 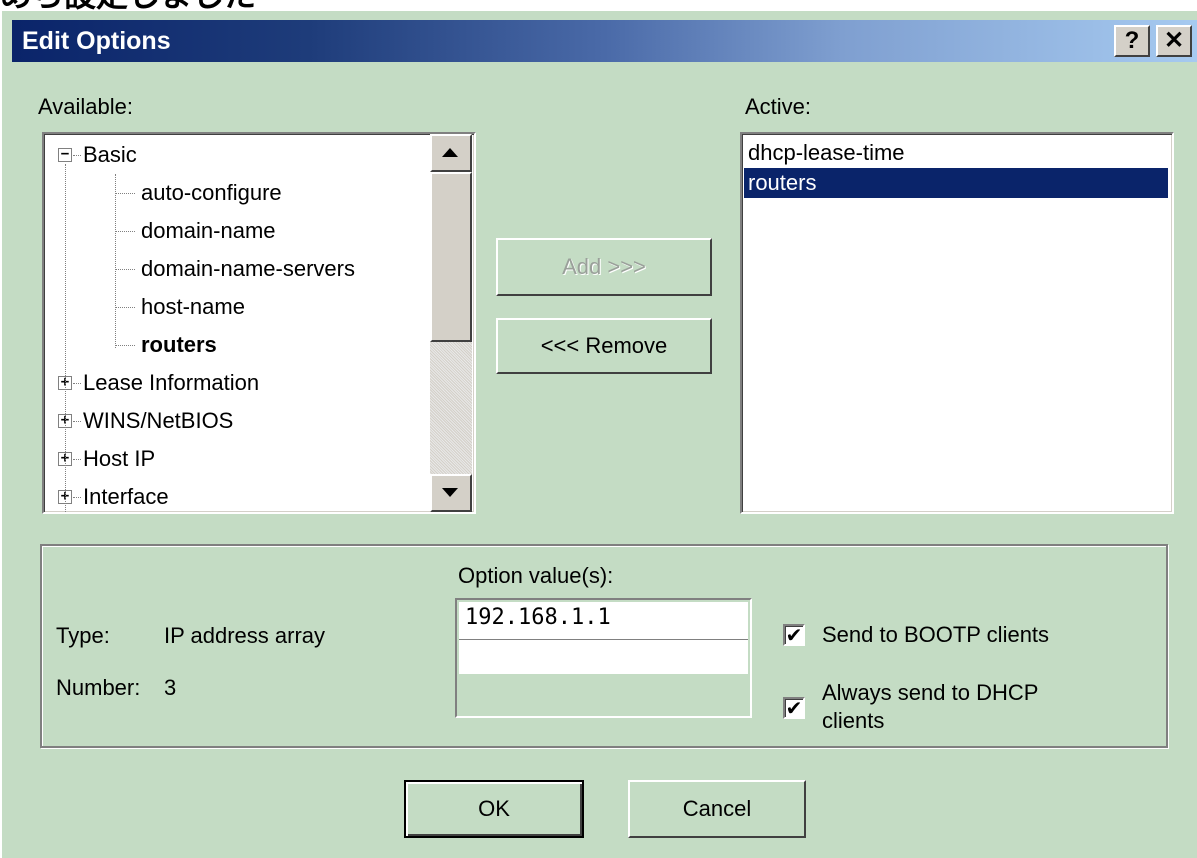 I want to click on option-value-input-1: 192.168.1.1, so click(x=603, y=621).